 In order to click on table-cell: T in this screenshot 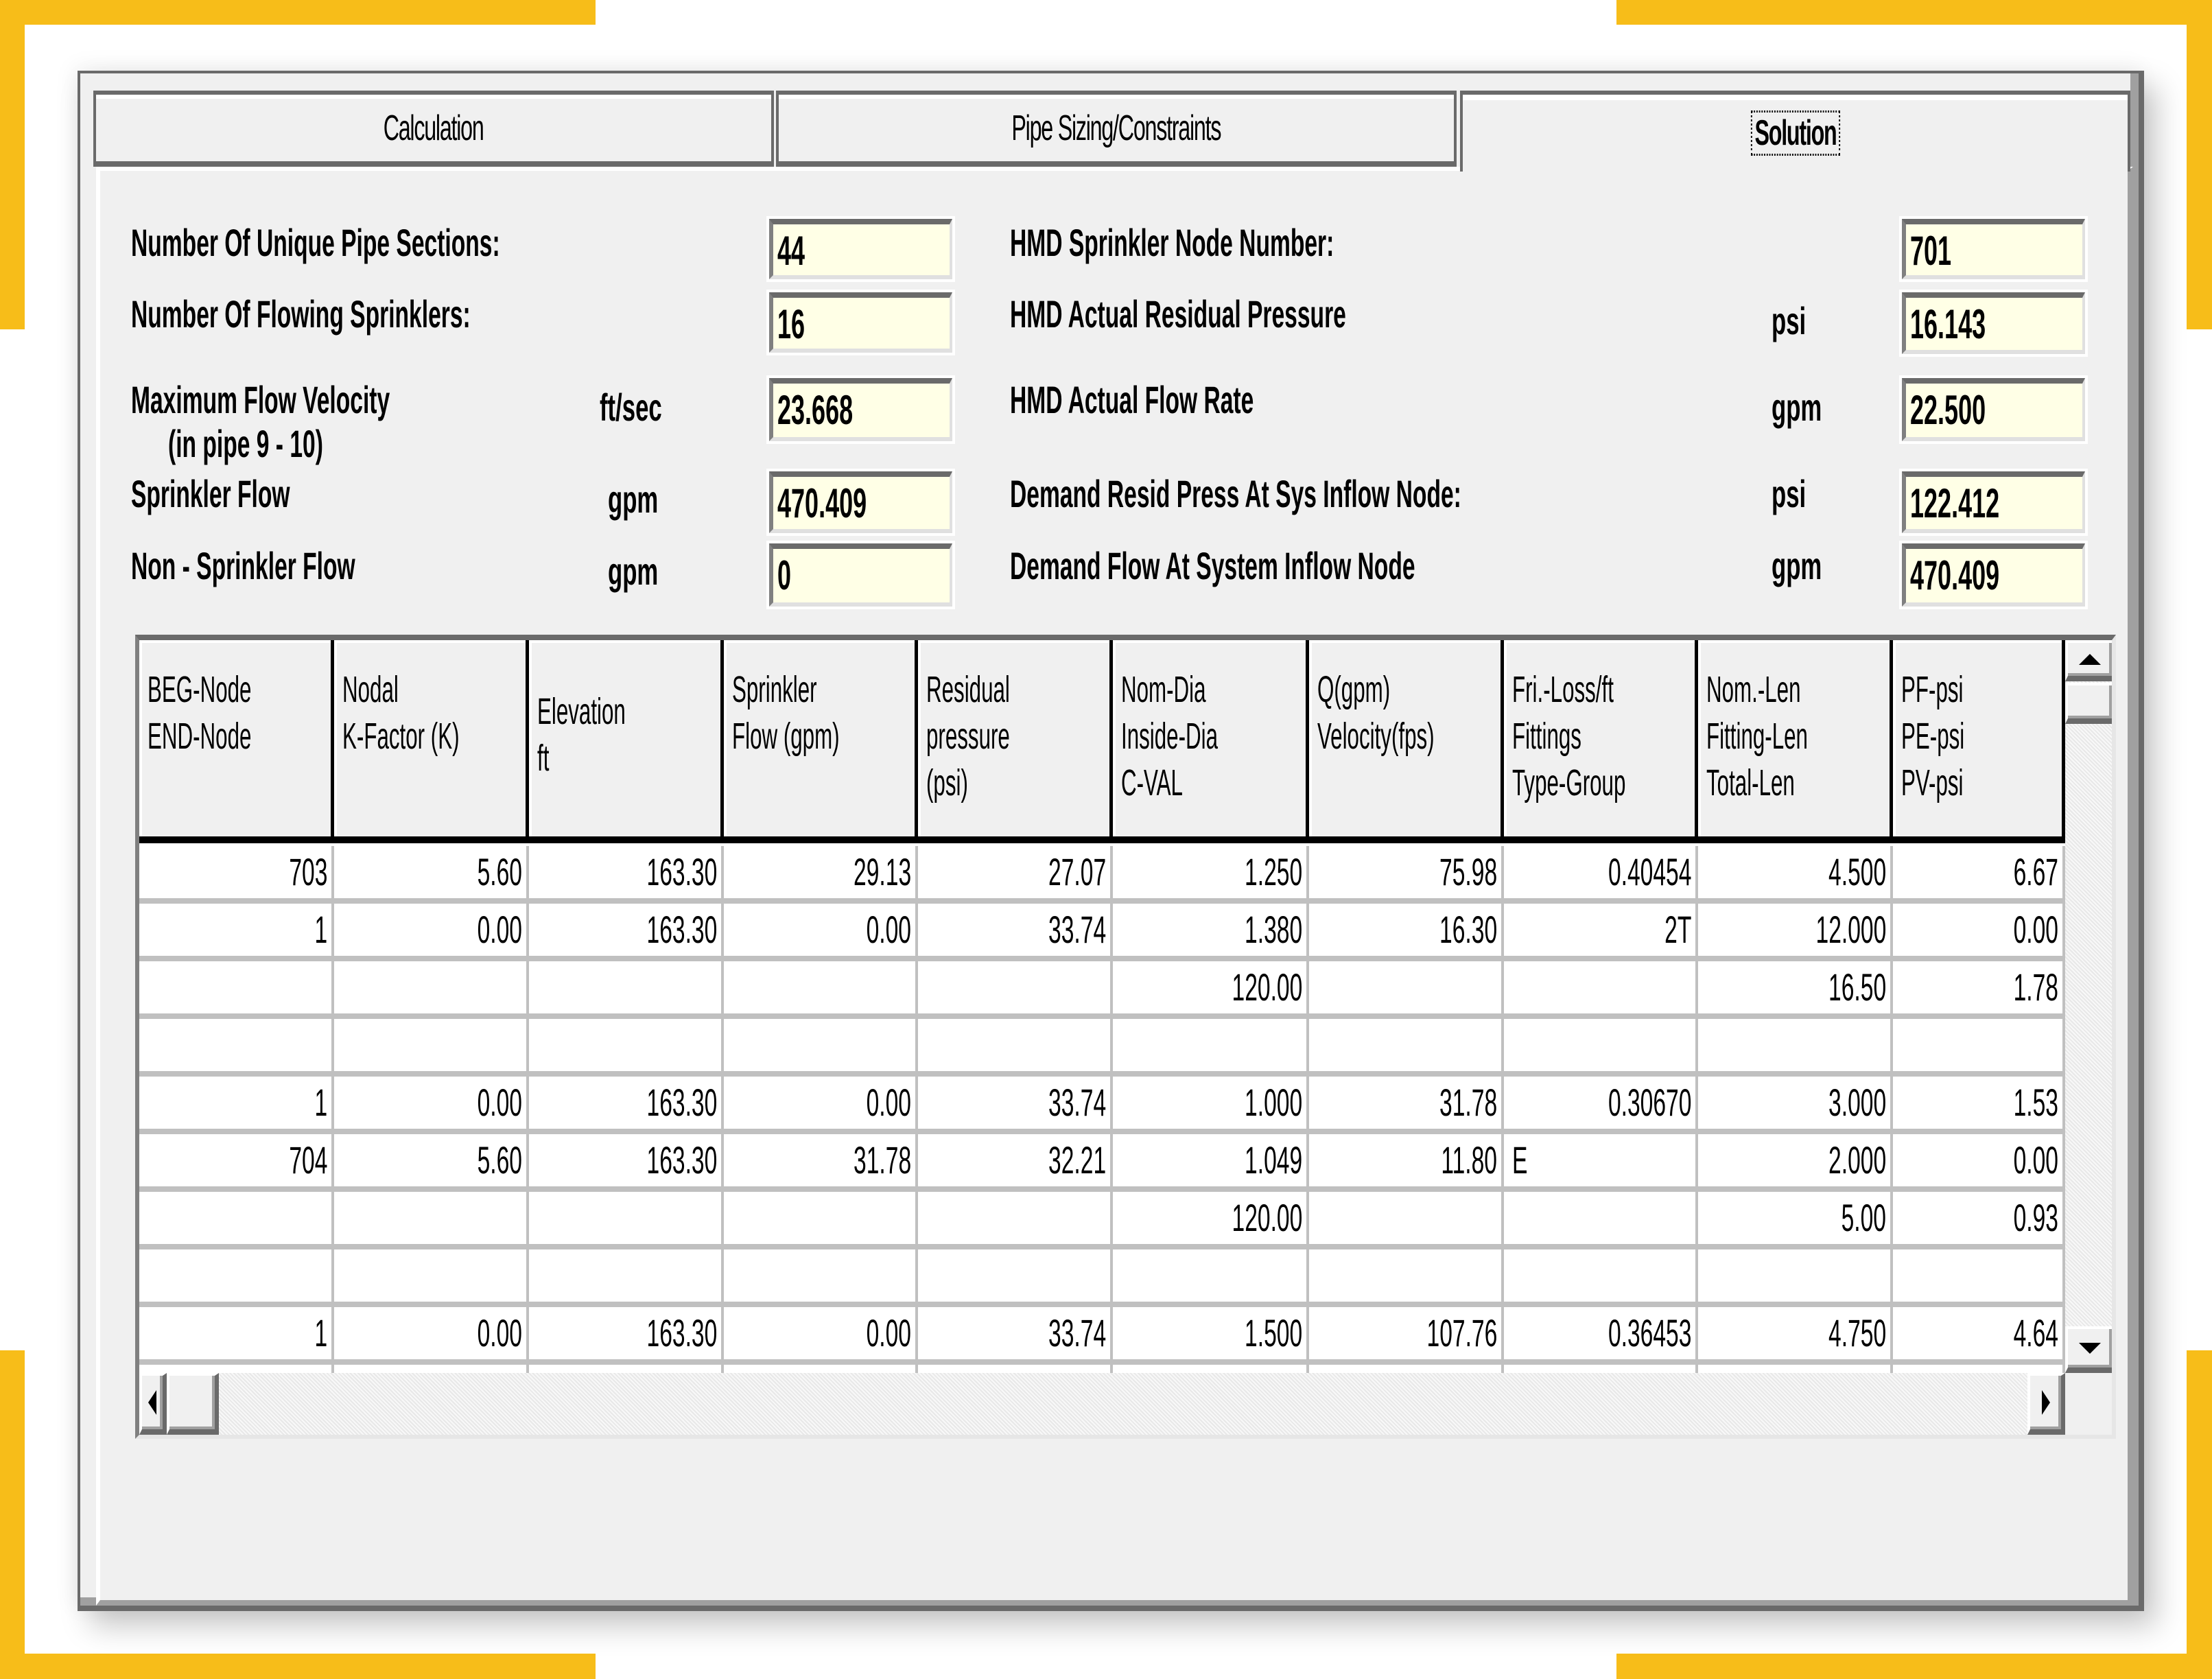, I will do `click(1601, 1369)`.